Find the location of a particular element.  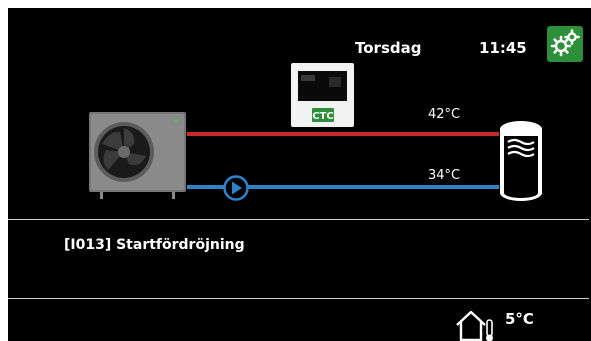

settings-button is located at coordinates (565, 44).